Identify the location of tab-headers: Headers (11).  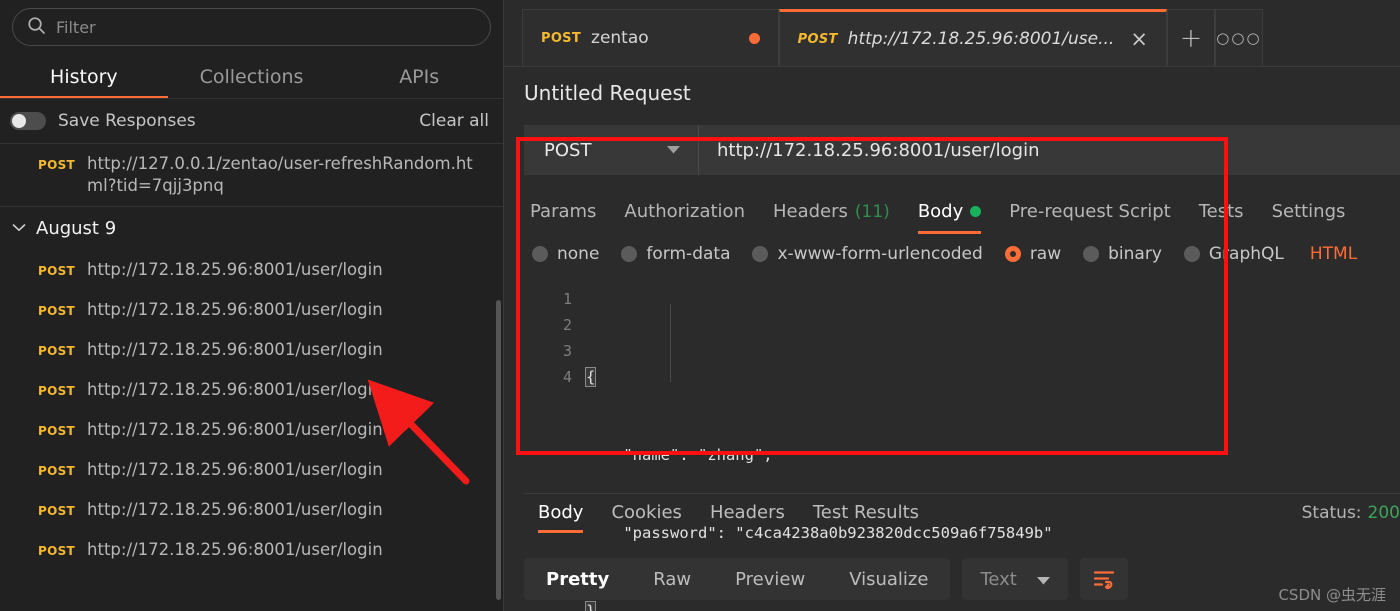
(831, 217).